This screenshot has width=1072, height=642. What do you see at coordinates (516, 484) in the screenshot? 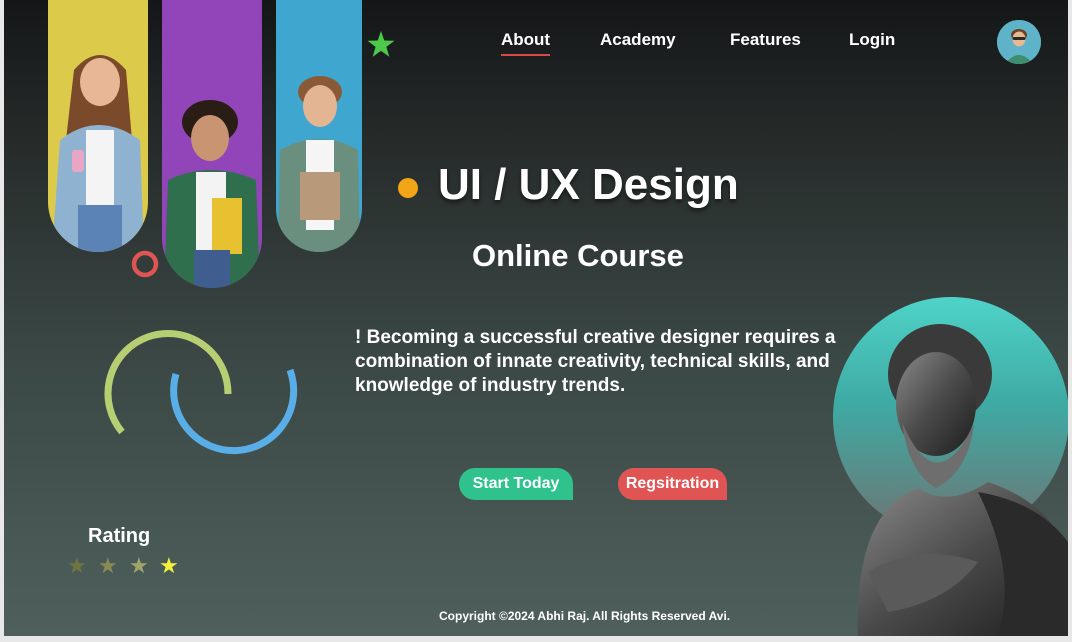
I see `start-today-button: Start Today` at bounding box center [516, 484].